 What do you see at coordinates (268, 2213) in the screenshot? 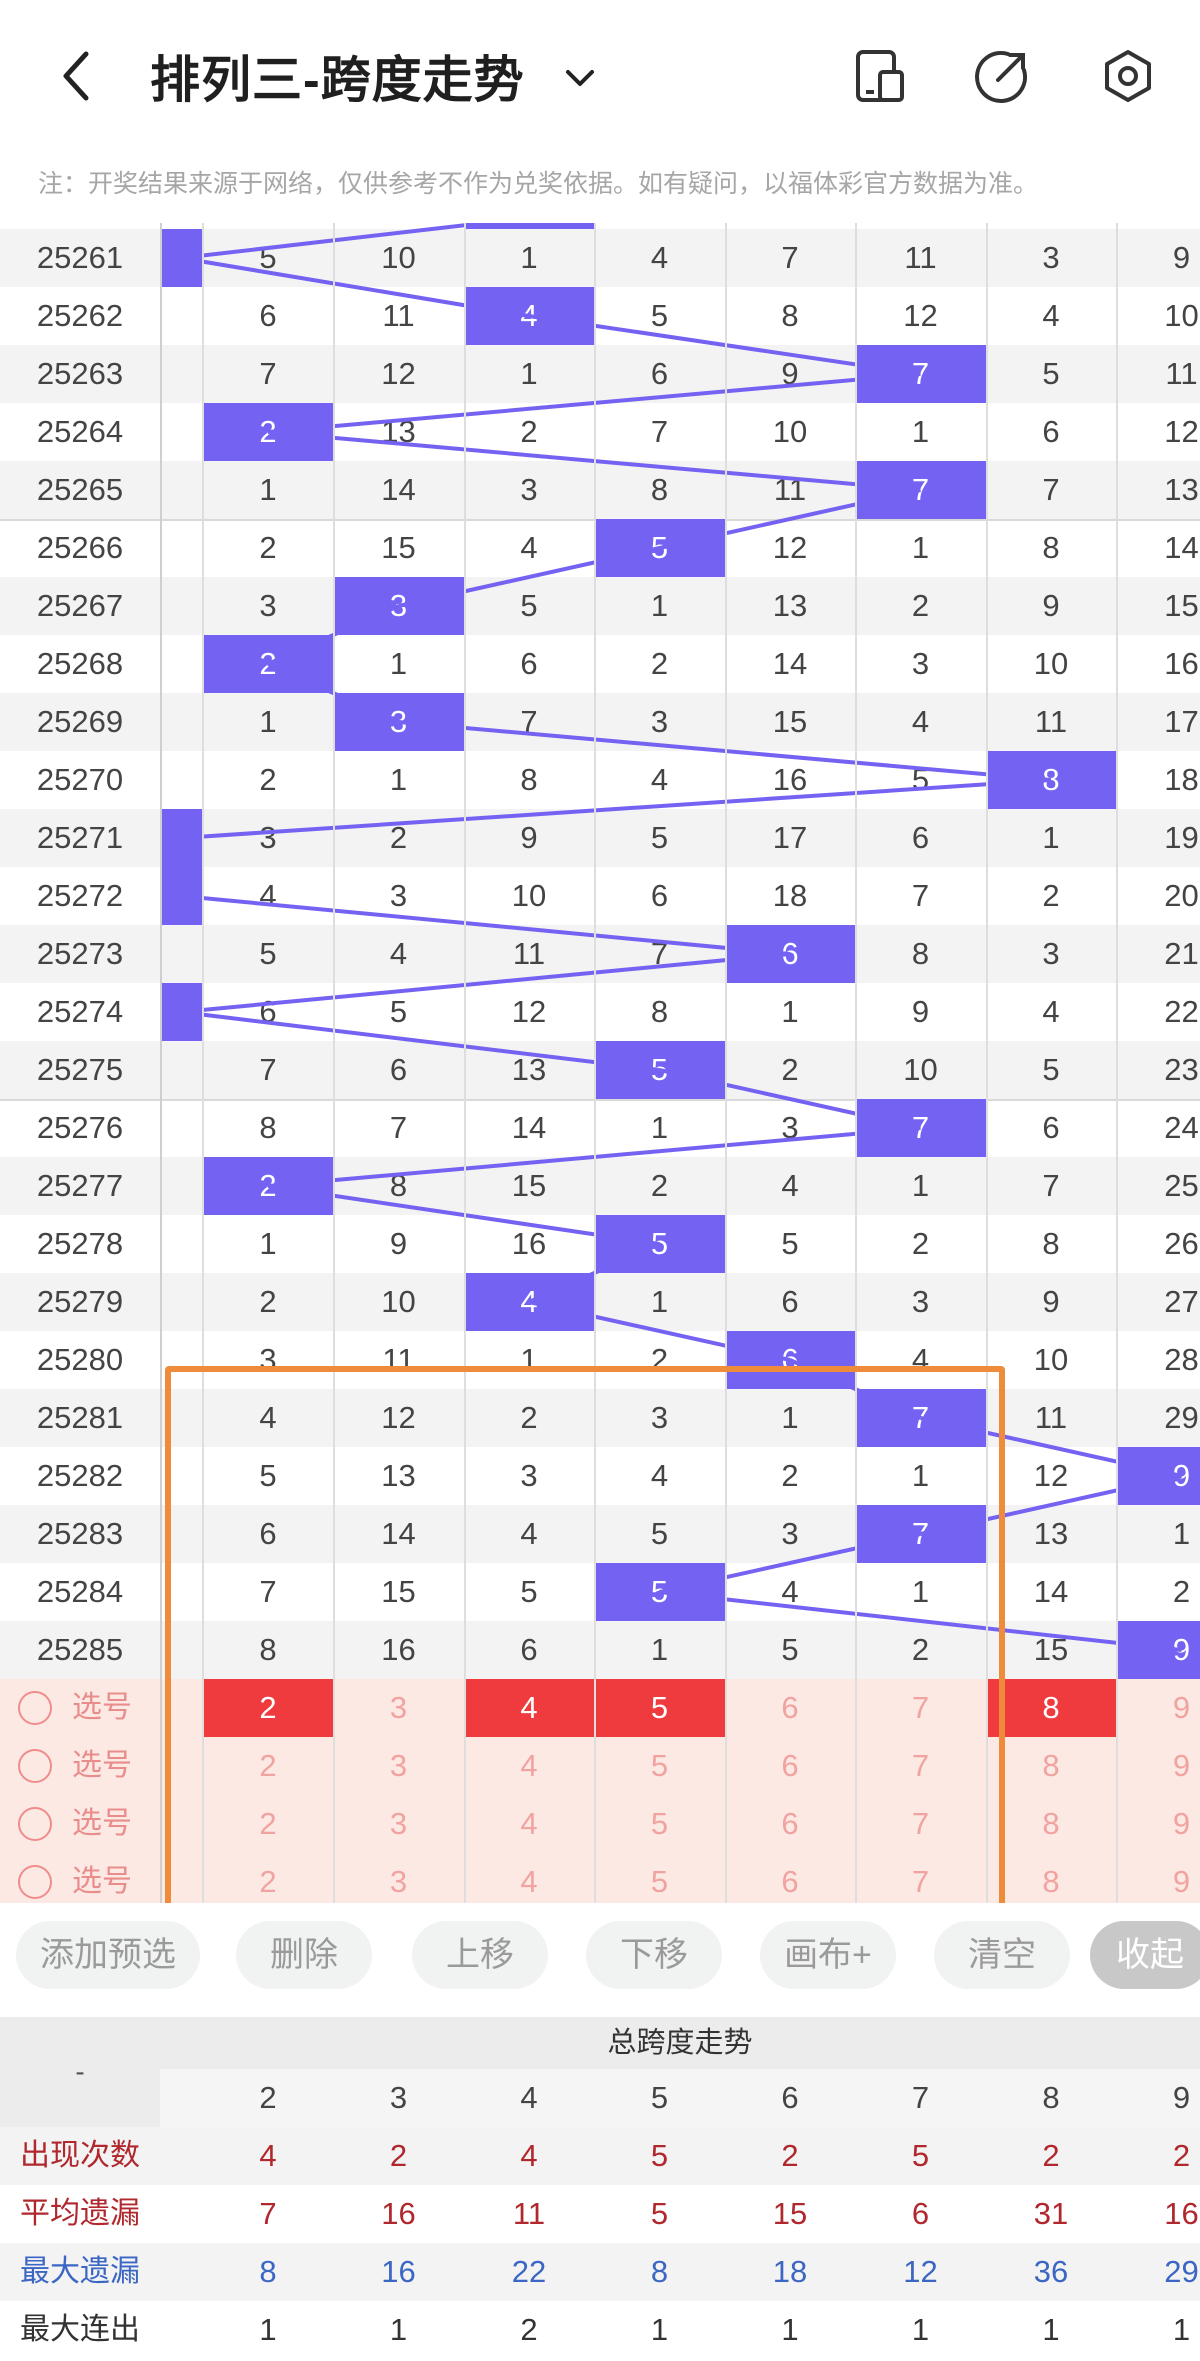
I see `stats-value: 7` at bounding box center [268, 2213].